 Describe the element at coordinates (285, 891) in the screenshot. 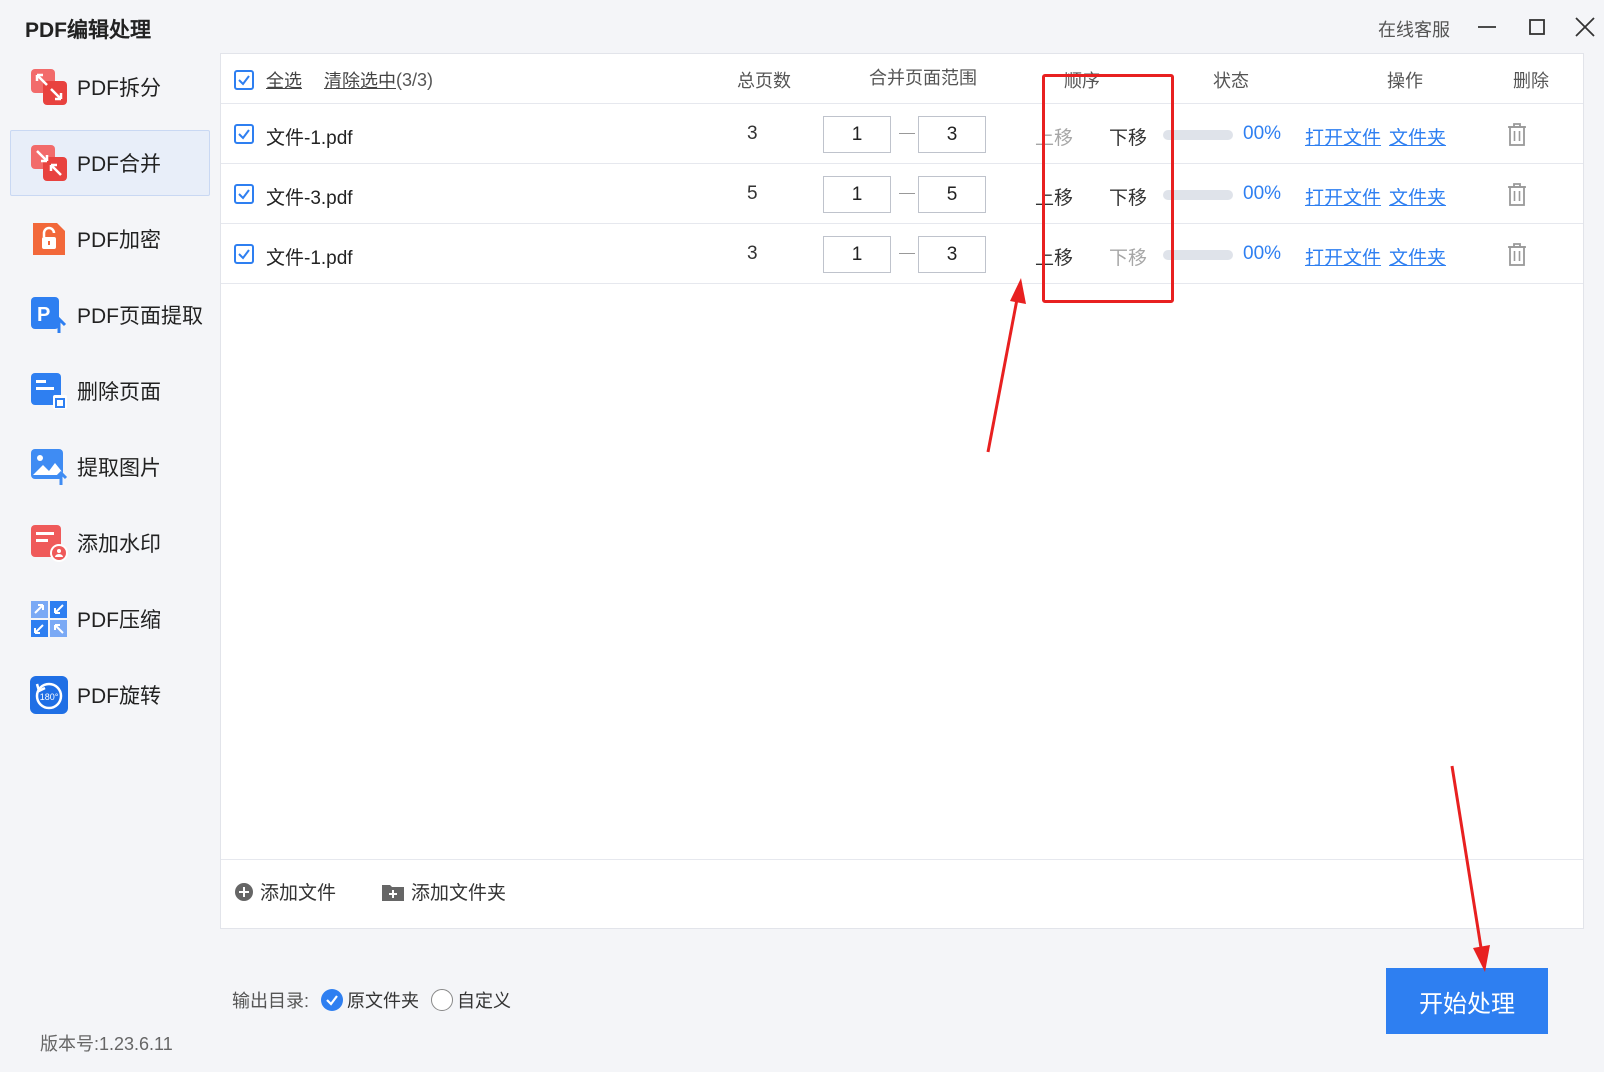

I see `add-file-button: 添加文件` at that location.